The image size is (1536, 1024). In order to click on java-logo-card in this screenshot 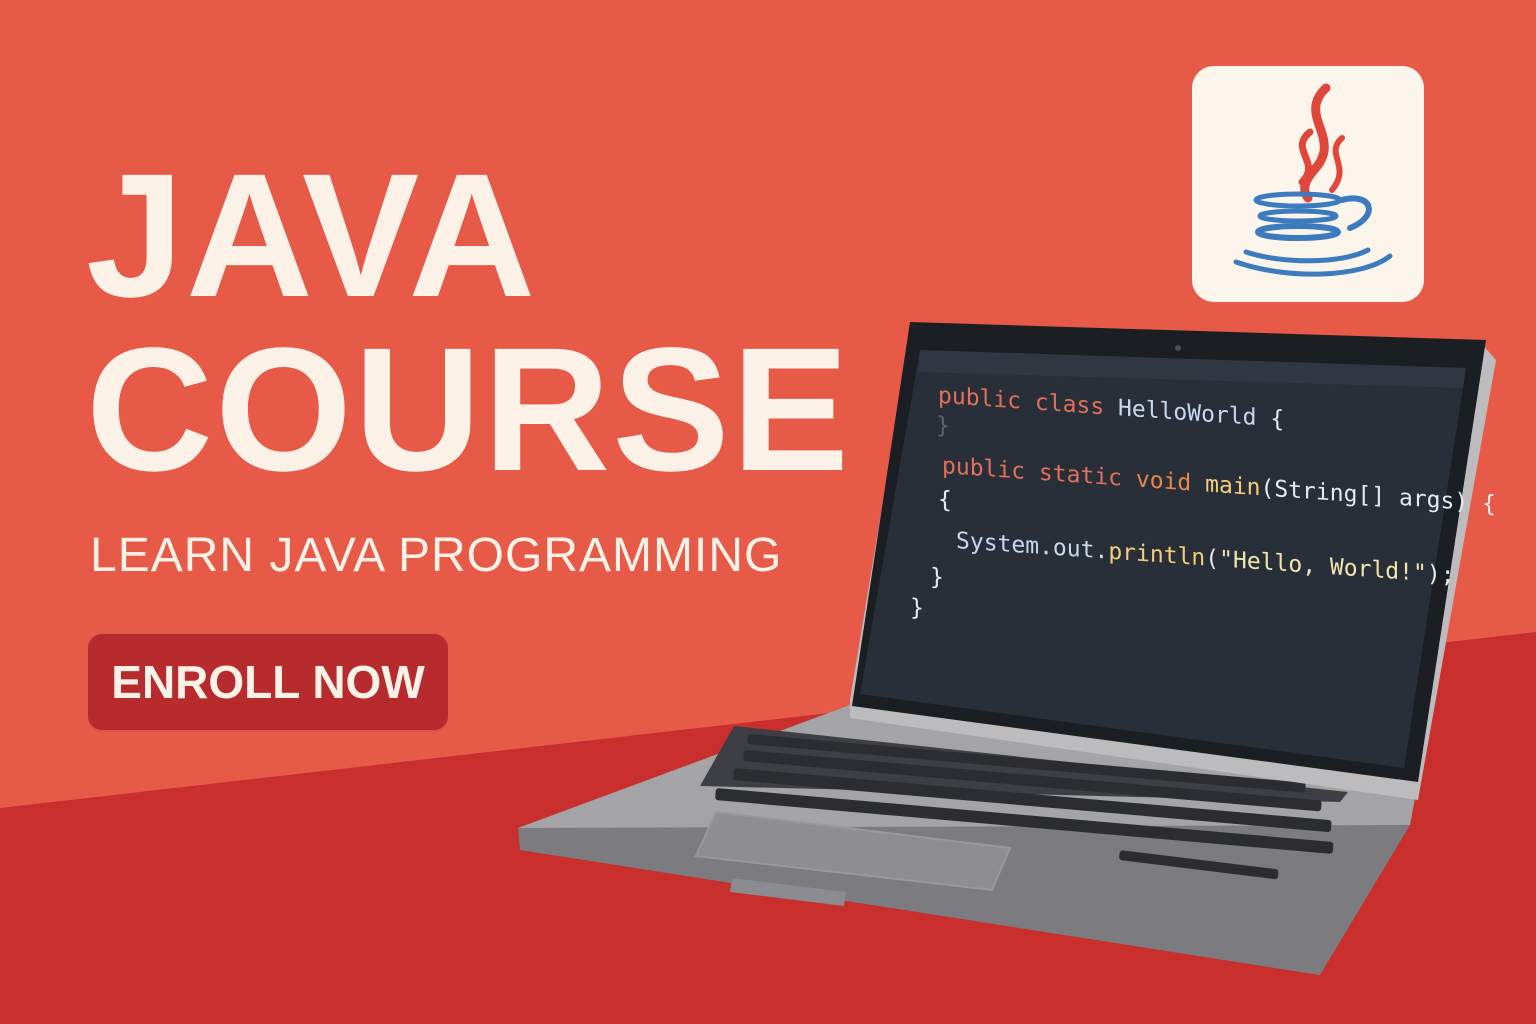, I will do `click(1308, 184)`.